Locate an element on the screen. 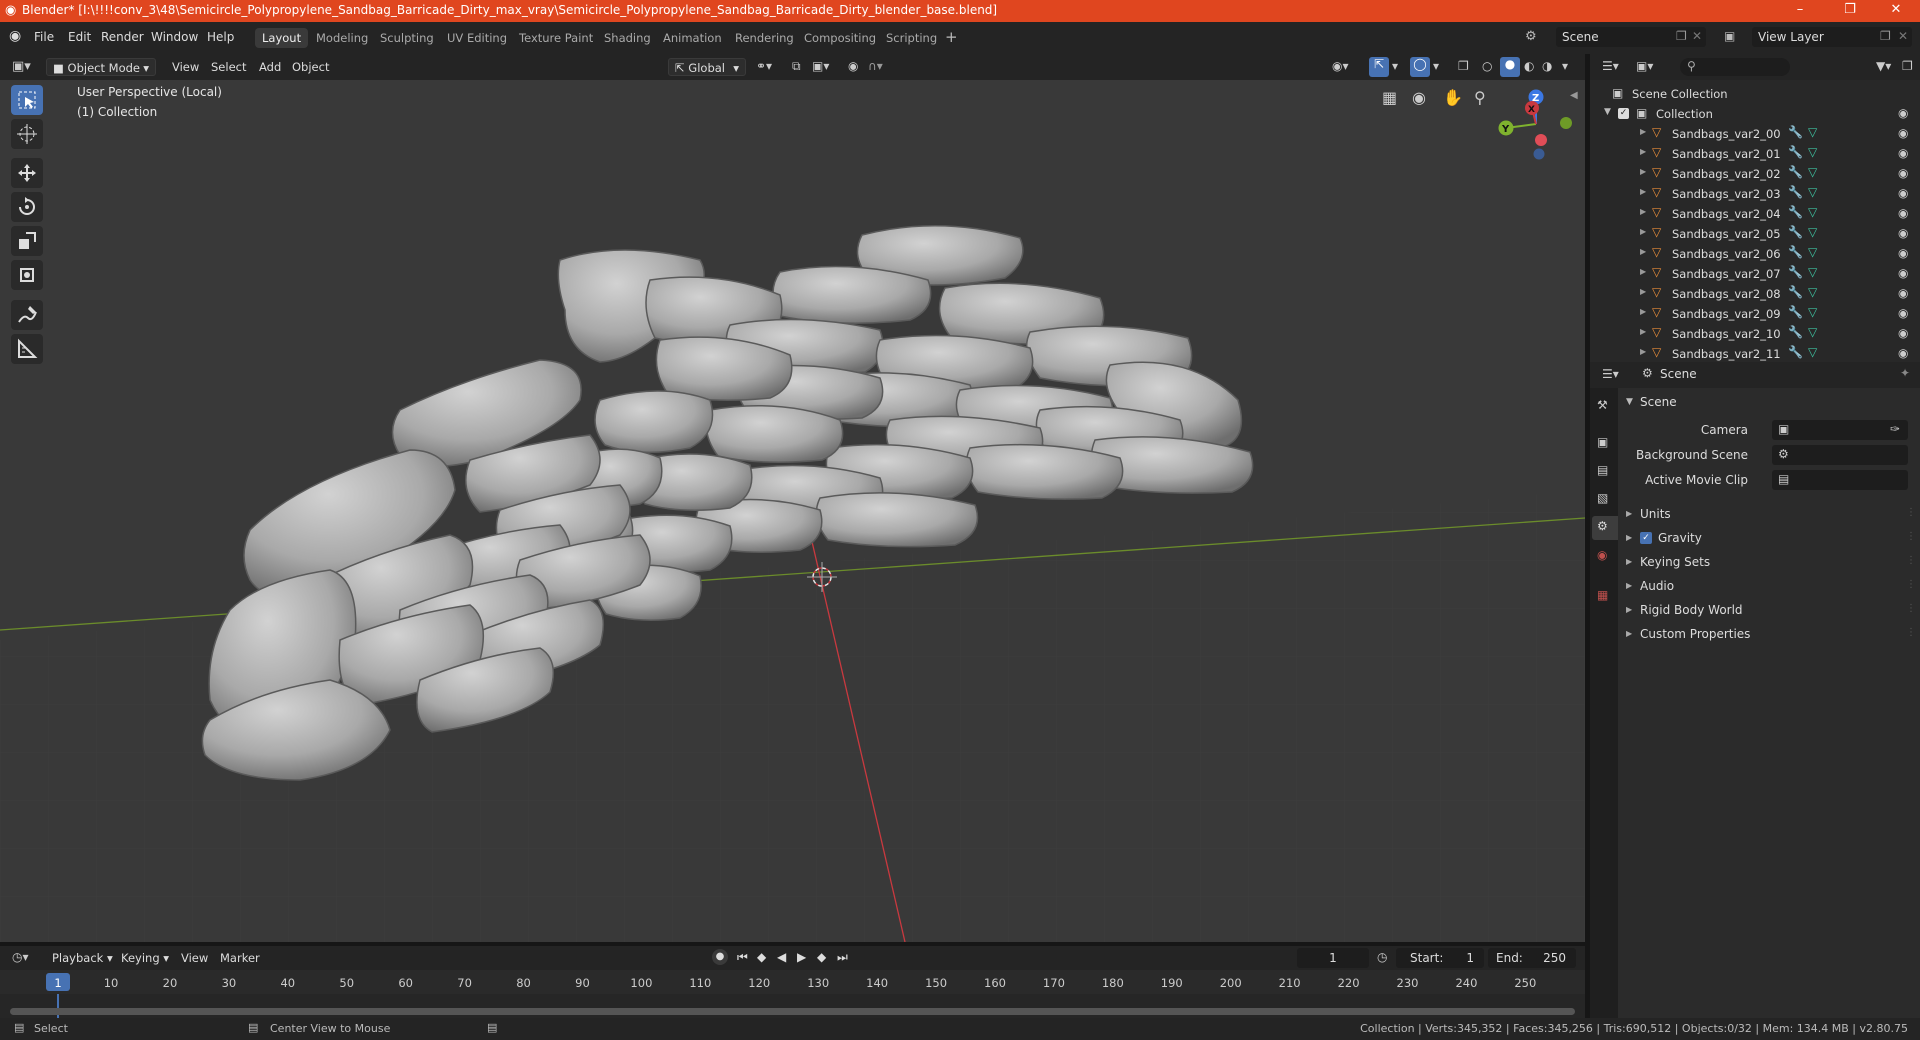 The height and width of the screenshot is (1040, 1920). view-layer-tab-icon: ▧ is located at coordinates (1602, 498).